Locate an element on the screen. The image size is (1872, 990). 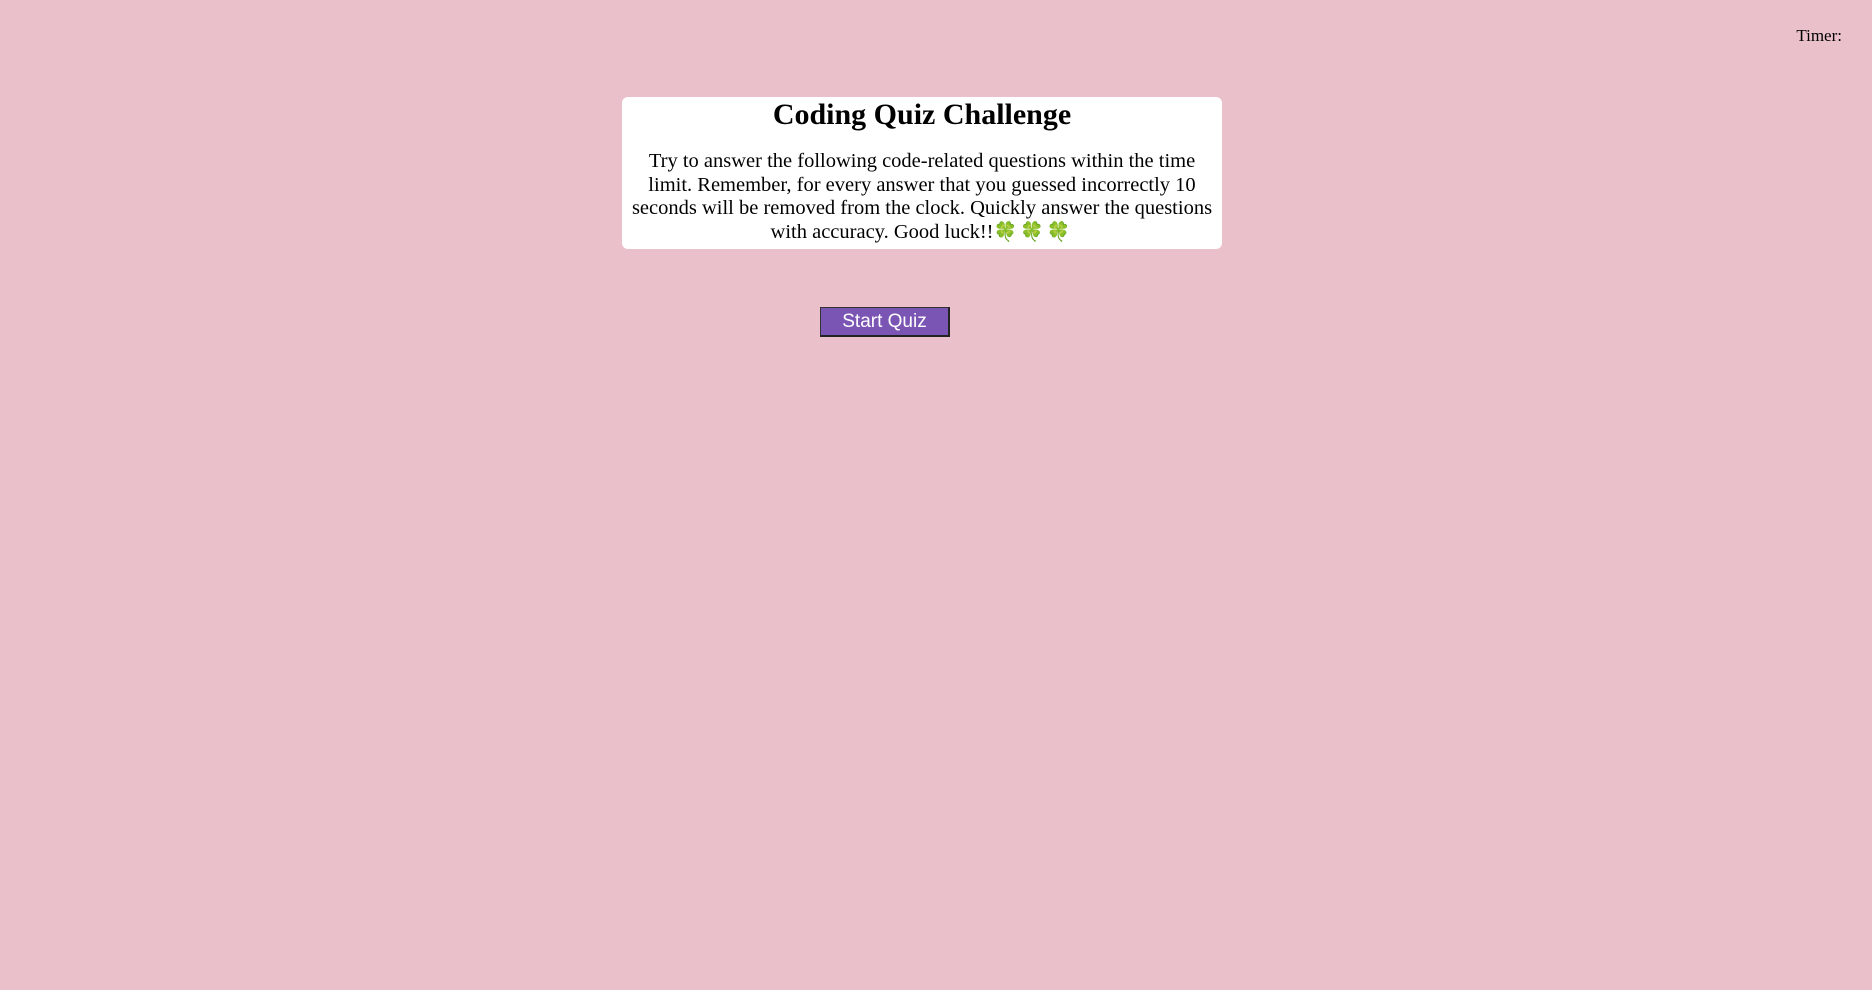
start-quiz-button: Start Quiz is located at coordinates (885, 322).